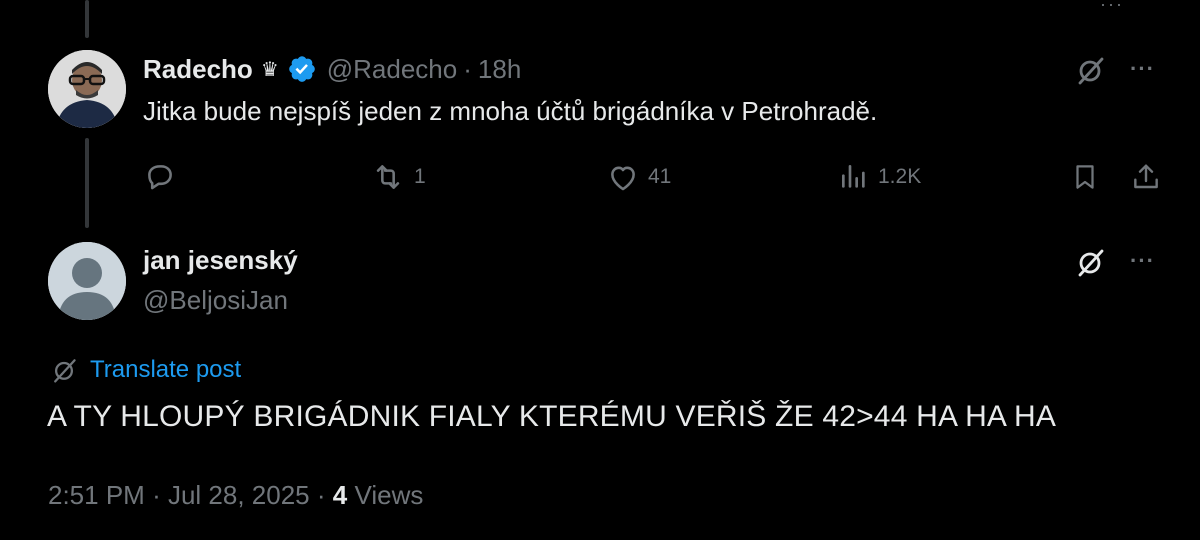  Describe the element at coordinates (160, 177) in the screenshot. I see `comment-icon` at that location.